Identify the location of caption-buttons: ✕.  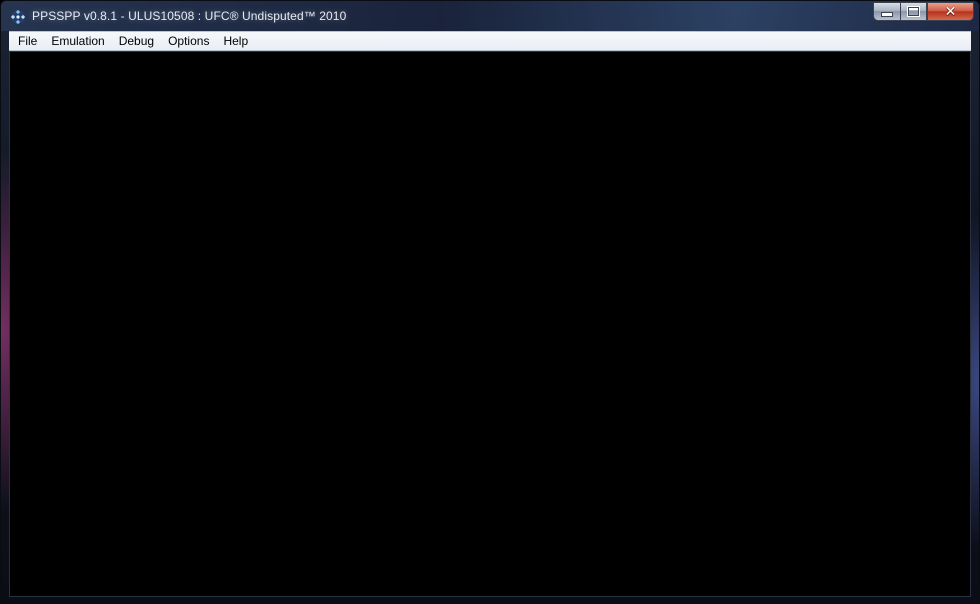
(923, 12).